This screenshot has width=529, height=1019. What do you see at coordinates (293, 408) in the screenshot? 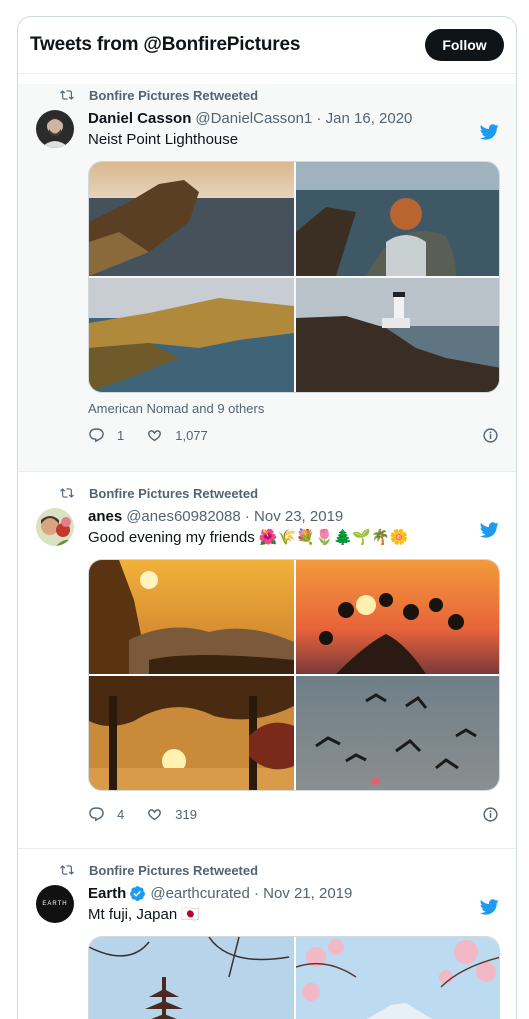
I see `liked-by-text: American Nomad and 9 others` at bounding box center [293, 408].